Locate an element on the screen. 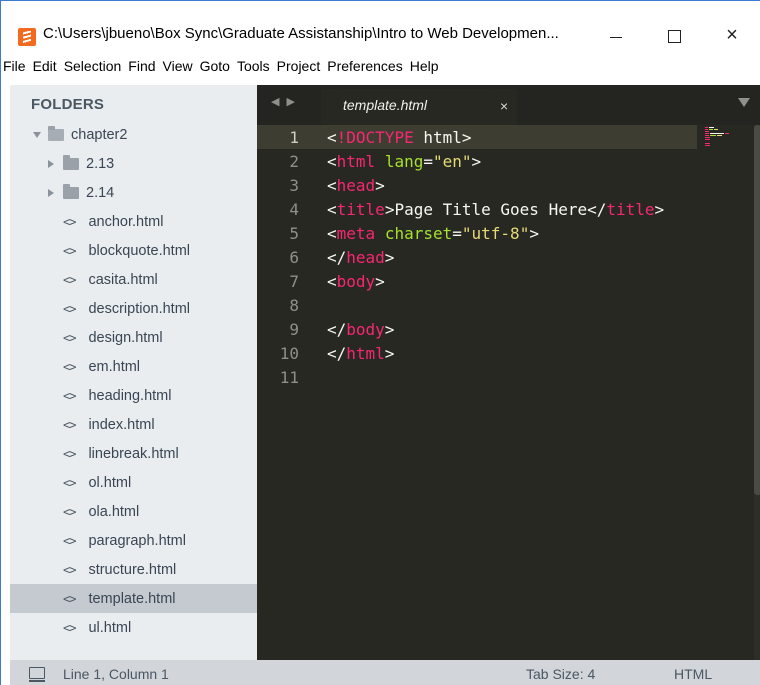 The height and width of the screenshot is (685, 760). file-item: <> ol.html is located at coordinates (133, 482).